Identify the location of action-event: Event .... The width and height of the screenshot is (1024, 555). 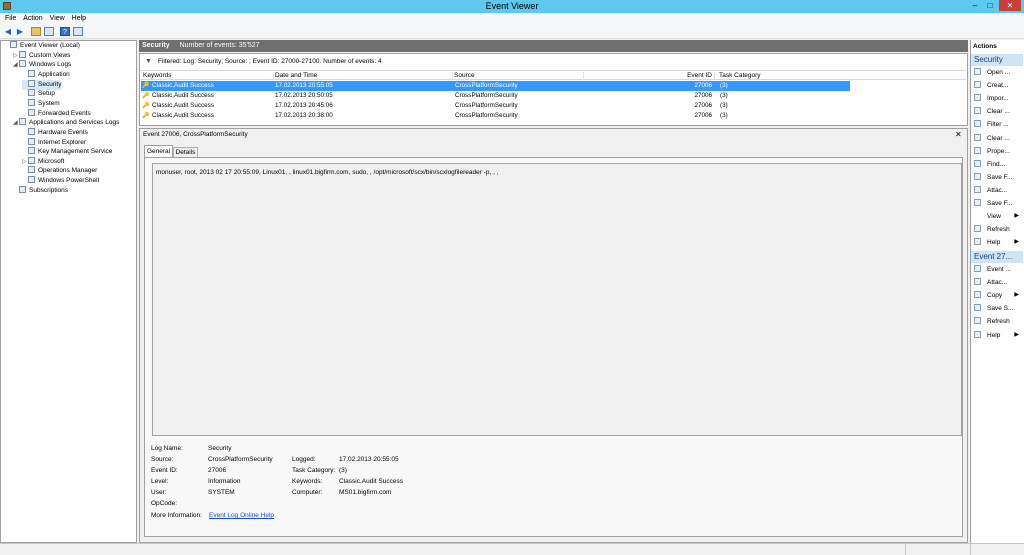
(998, 269).